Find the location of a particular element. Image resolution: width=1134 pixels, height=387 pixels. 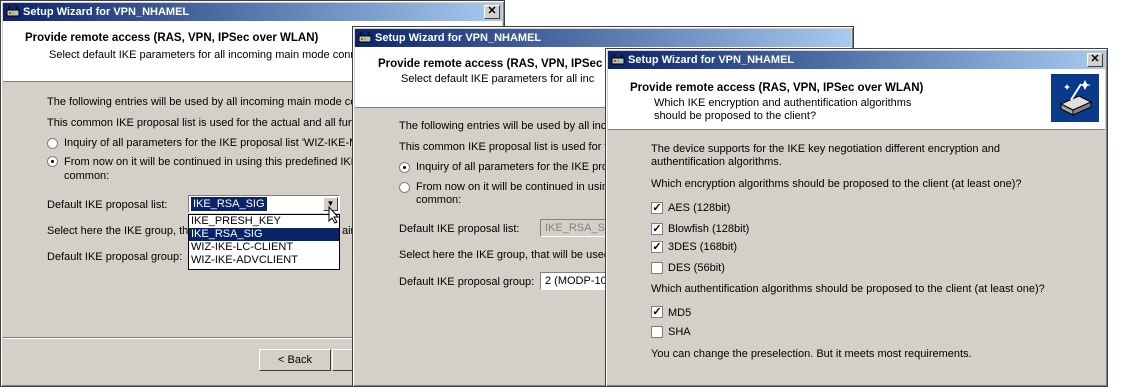

checkbox-aes-label: AES (128bit) is located at coordinates (699, 208).